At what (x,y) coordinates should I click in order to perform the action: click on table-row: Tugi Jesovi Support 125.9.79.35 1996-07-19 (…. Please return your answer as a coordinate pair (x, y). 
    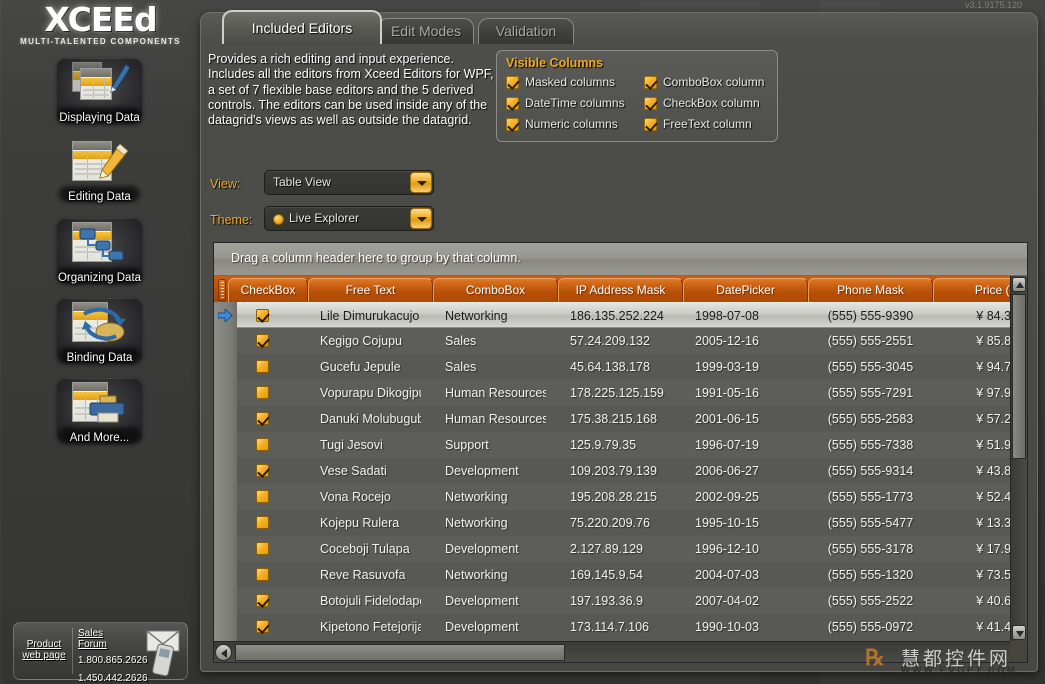
    Looking at the image, I should click on (623, 445).